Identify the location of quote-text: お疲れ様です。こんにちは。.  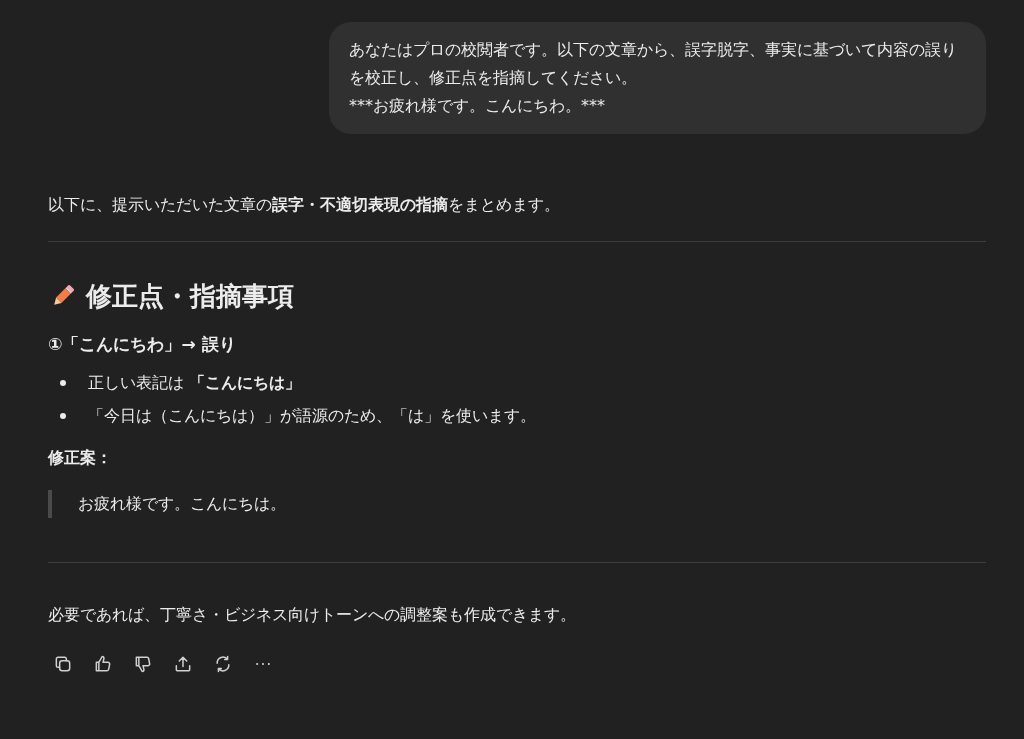
(182, 503).